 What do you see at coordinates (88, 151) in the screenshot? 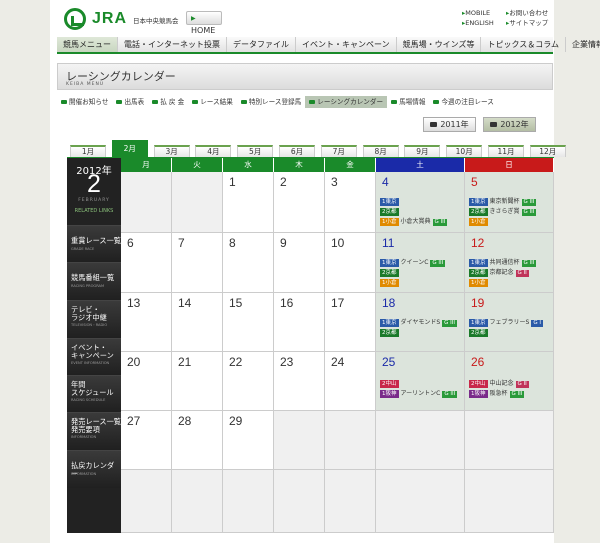
I see `month-tab-1: 1月` at bounding box center [88, 151].